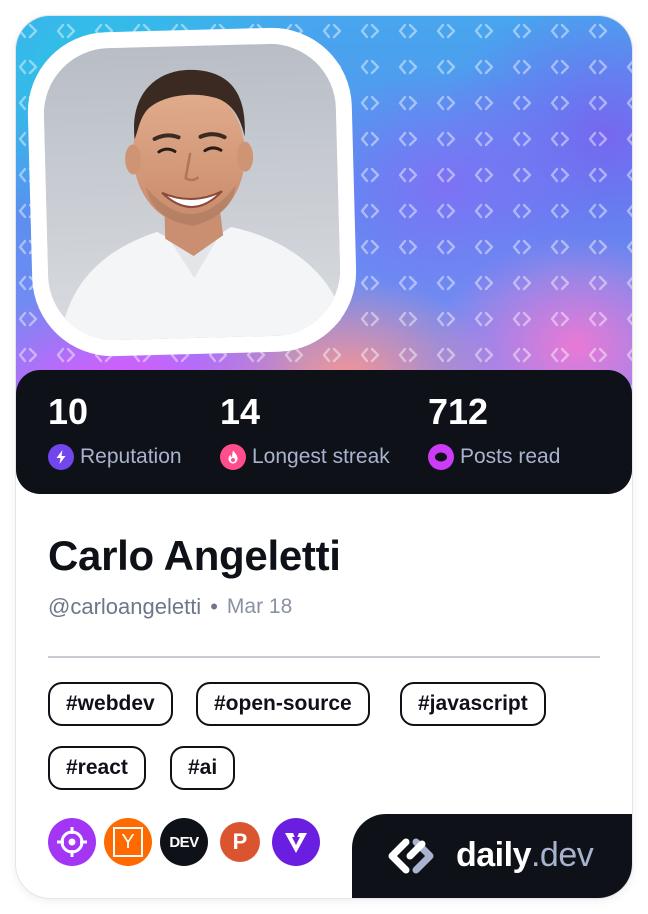 The width and height of the screenshot is (648, 914). I want to click on dev-to-source-icon: DEV, so click(184, 842).